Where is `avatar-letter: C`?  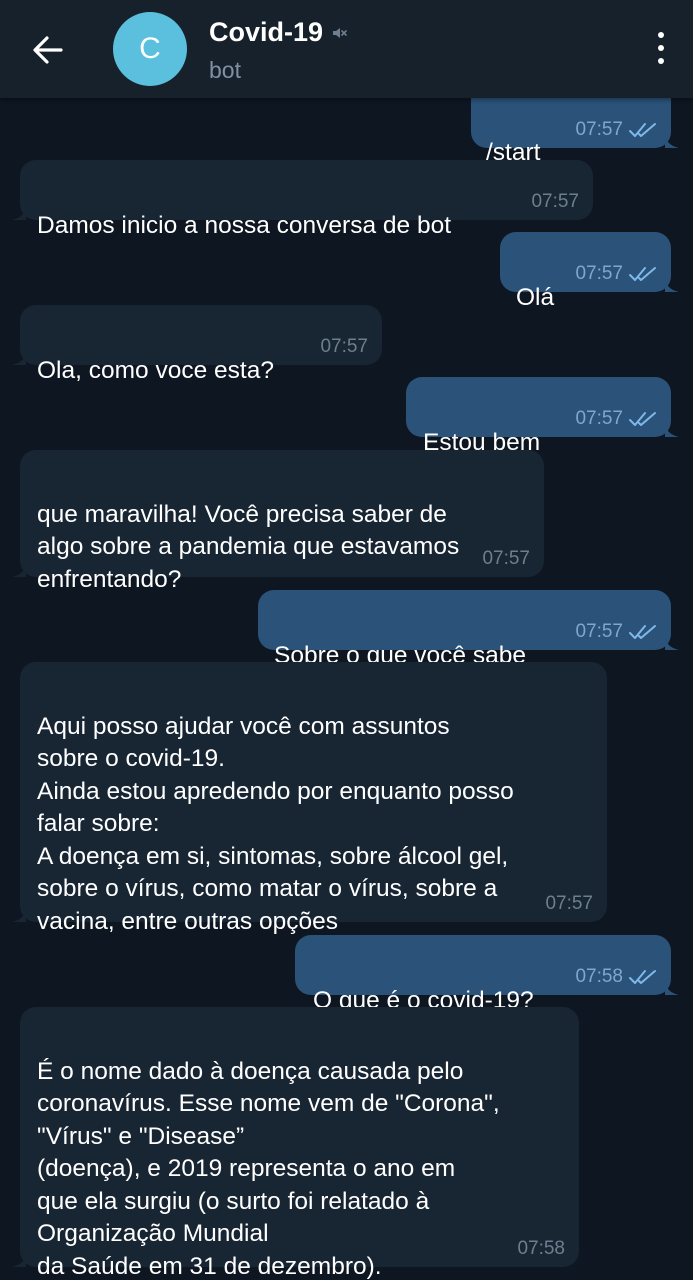 avatar-letter: C is located at coordinates (150, 48).